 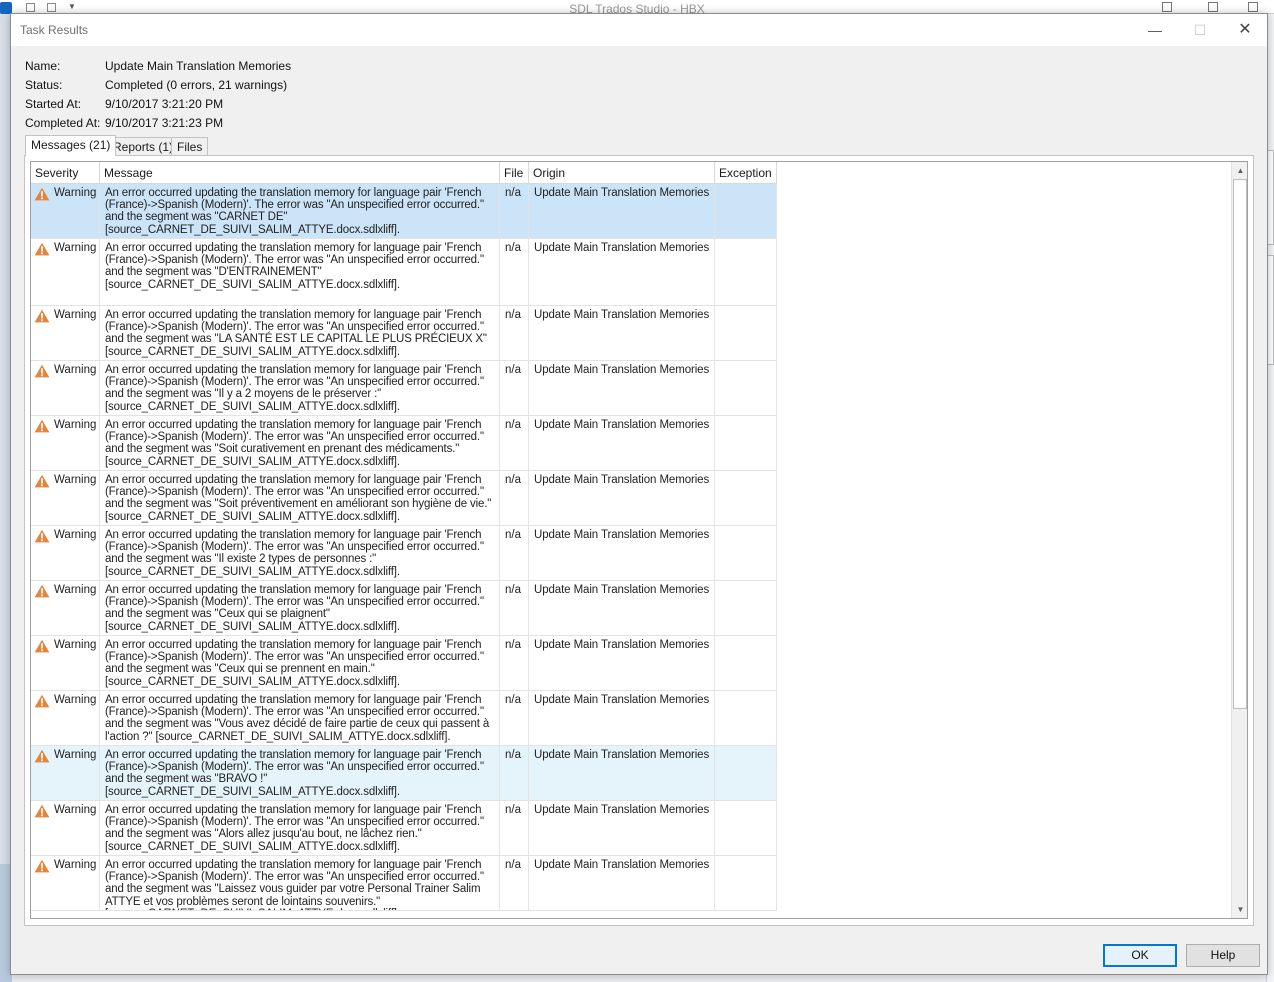 I want to click on minimize-icon: —, so click(x=1155, y=30).